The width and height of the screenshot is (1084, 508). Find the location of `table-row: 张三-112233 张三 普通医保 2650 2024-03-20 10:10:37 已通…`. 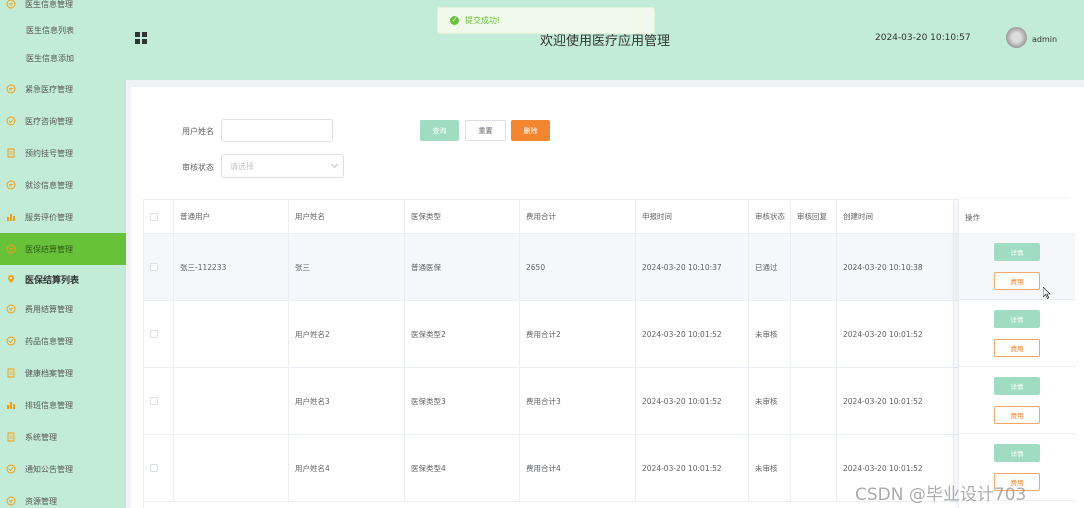

table-row: 张三-112233 张三 普通医保 2650 2024-03-20 10:10:37 已通… is located at coordinates (609, 267).